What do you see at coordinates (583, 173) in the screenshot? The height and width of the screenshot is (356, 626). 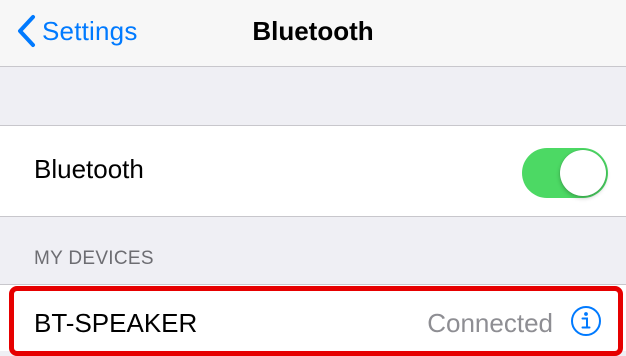 I see `toggle-knob` at bounding box center [583, 173].